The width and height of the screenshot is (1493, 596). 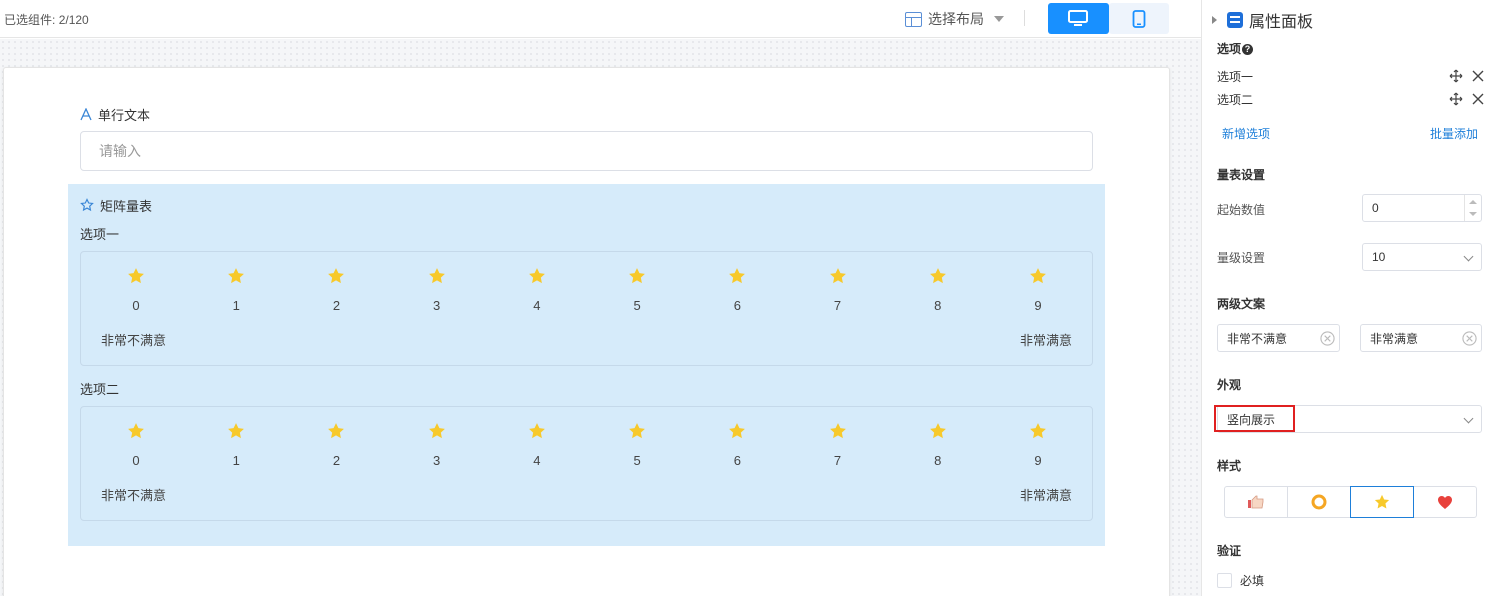 What do you see at coordinates (600, 19) in the screenshot?
I see `canvas-toolbar: 已选组件: 2/120 选择布局` at bounding box center [600, 19].